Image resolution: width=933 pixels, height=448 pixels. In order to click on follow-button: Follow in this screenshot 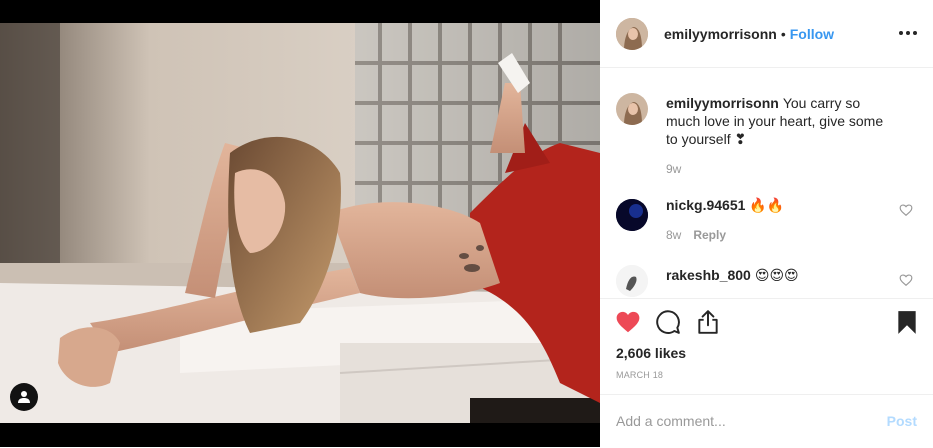, I will do `click(812, 34)`.